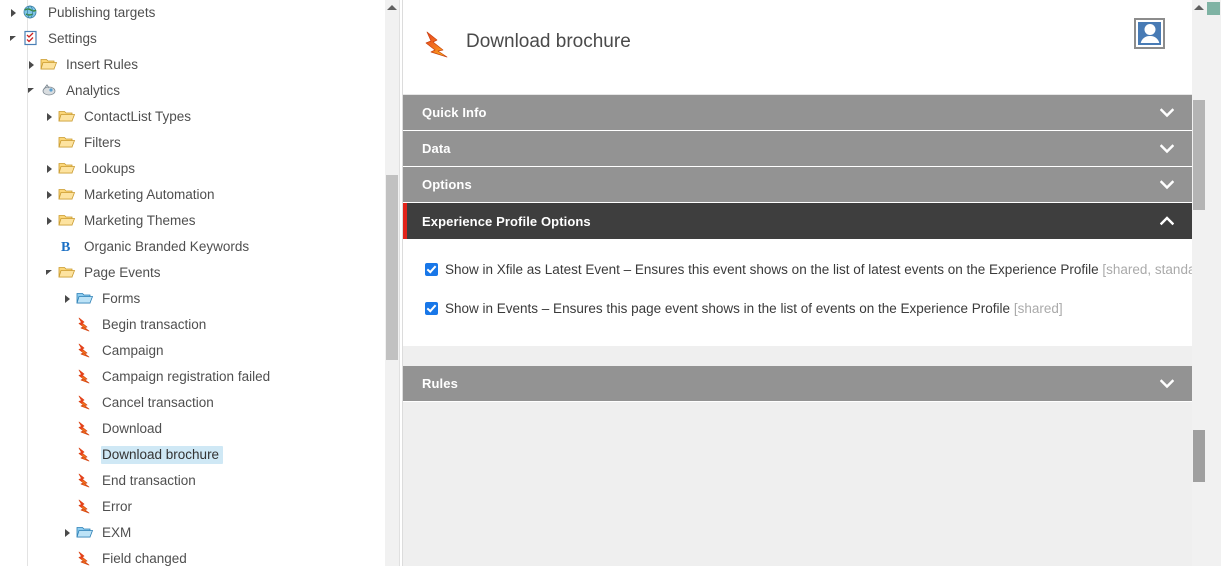 Image resolution: width=1221 pixels, height=566 pixels. What do you see at coordinates (1038, 308) in the screenshot?
I see `field-source-note: [shared]` at bounding box center [1038, 308].